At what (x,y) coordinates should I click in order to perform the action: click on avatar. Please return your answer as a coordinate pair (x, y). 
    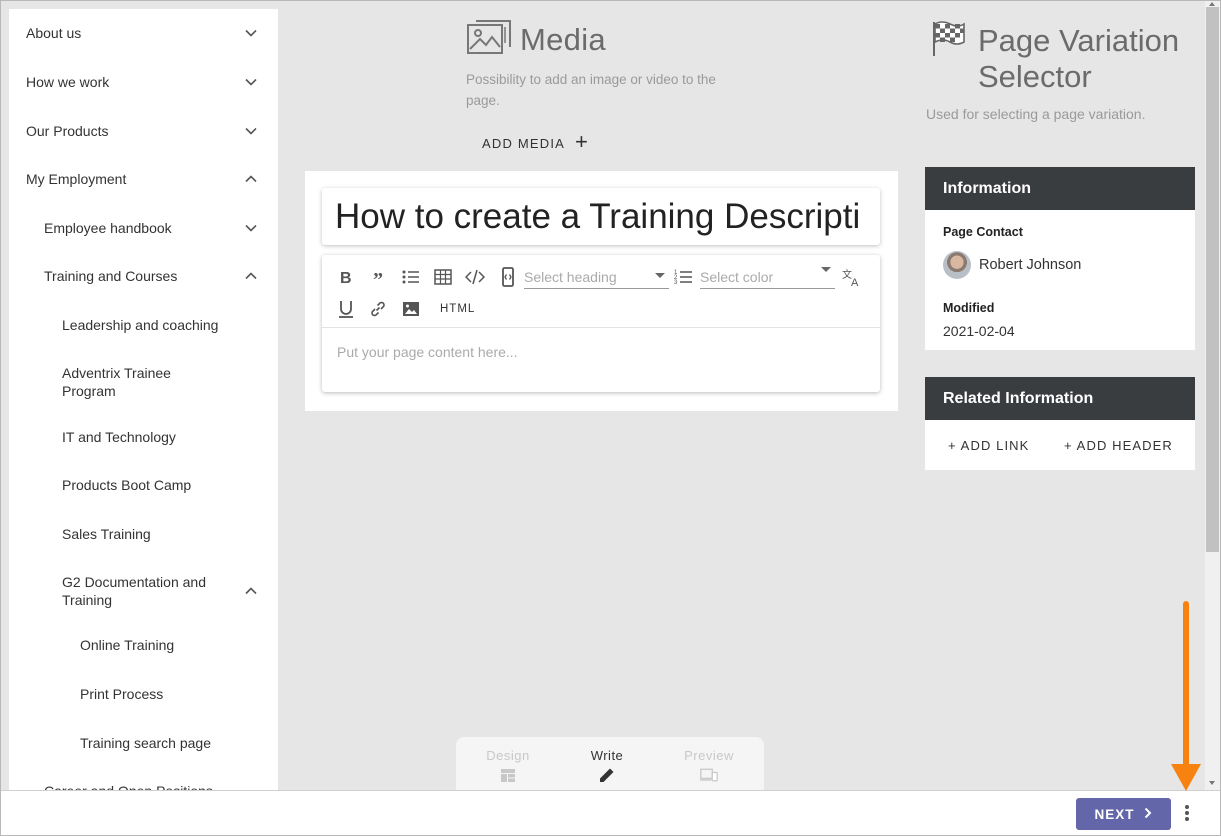
    Looking at the image, I should click on (957, 265).